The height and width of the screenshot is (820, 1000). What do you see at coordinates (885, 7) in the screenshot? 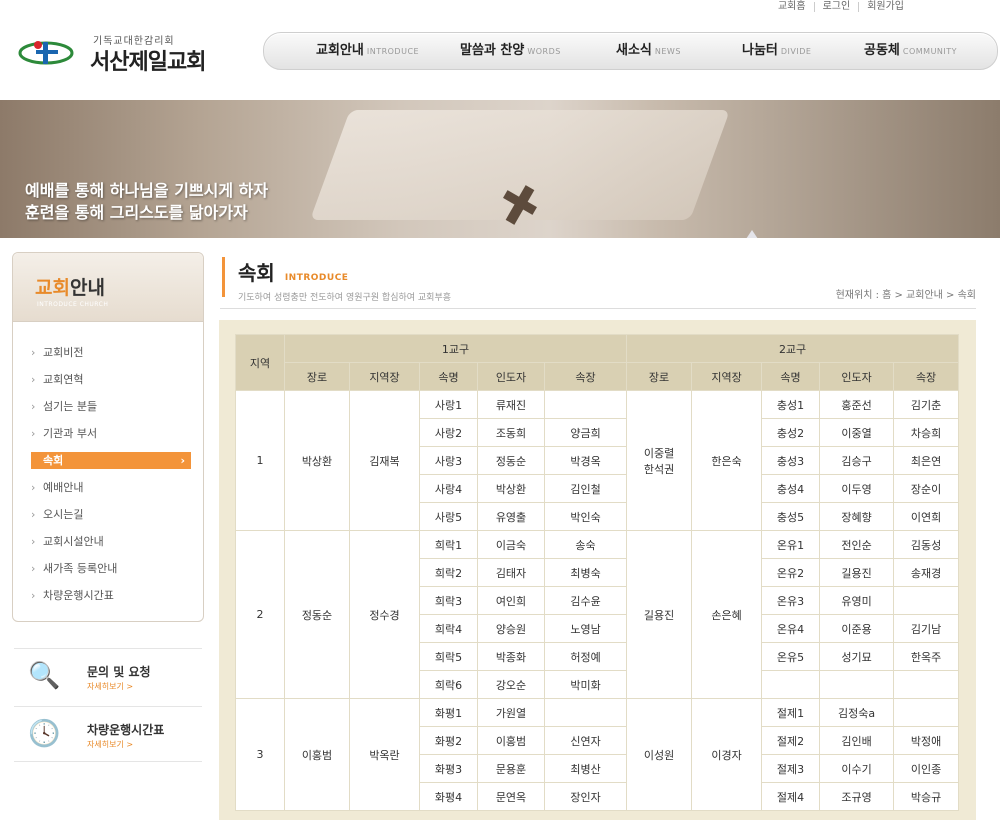
I see `util-join-link: 회원가입` at bounding box center [885, 7].